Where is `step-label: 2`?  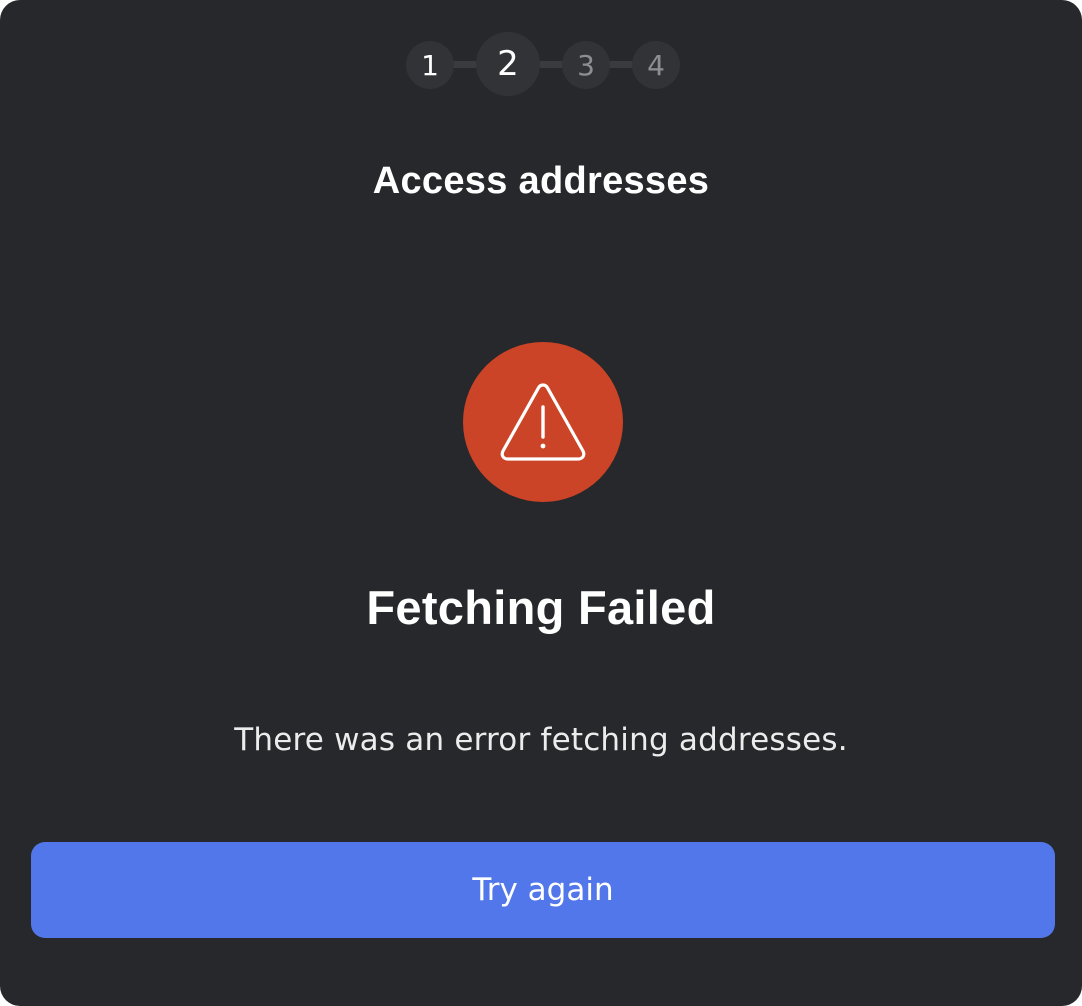
step-label: 2 is located at coordinates (508, 64).